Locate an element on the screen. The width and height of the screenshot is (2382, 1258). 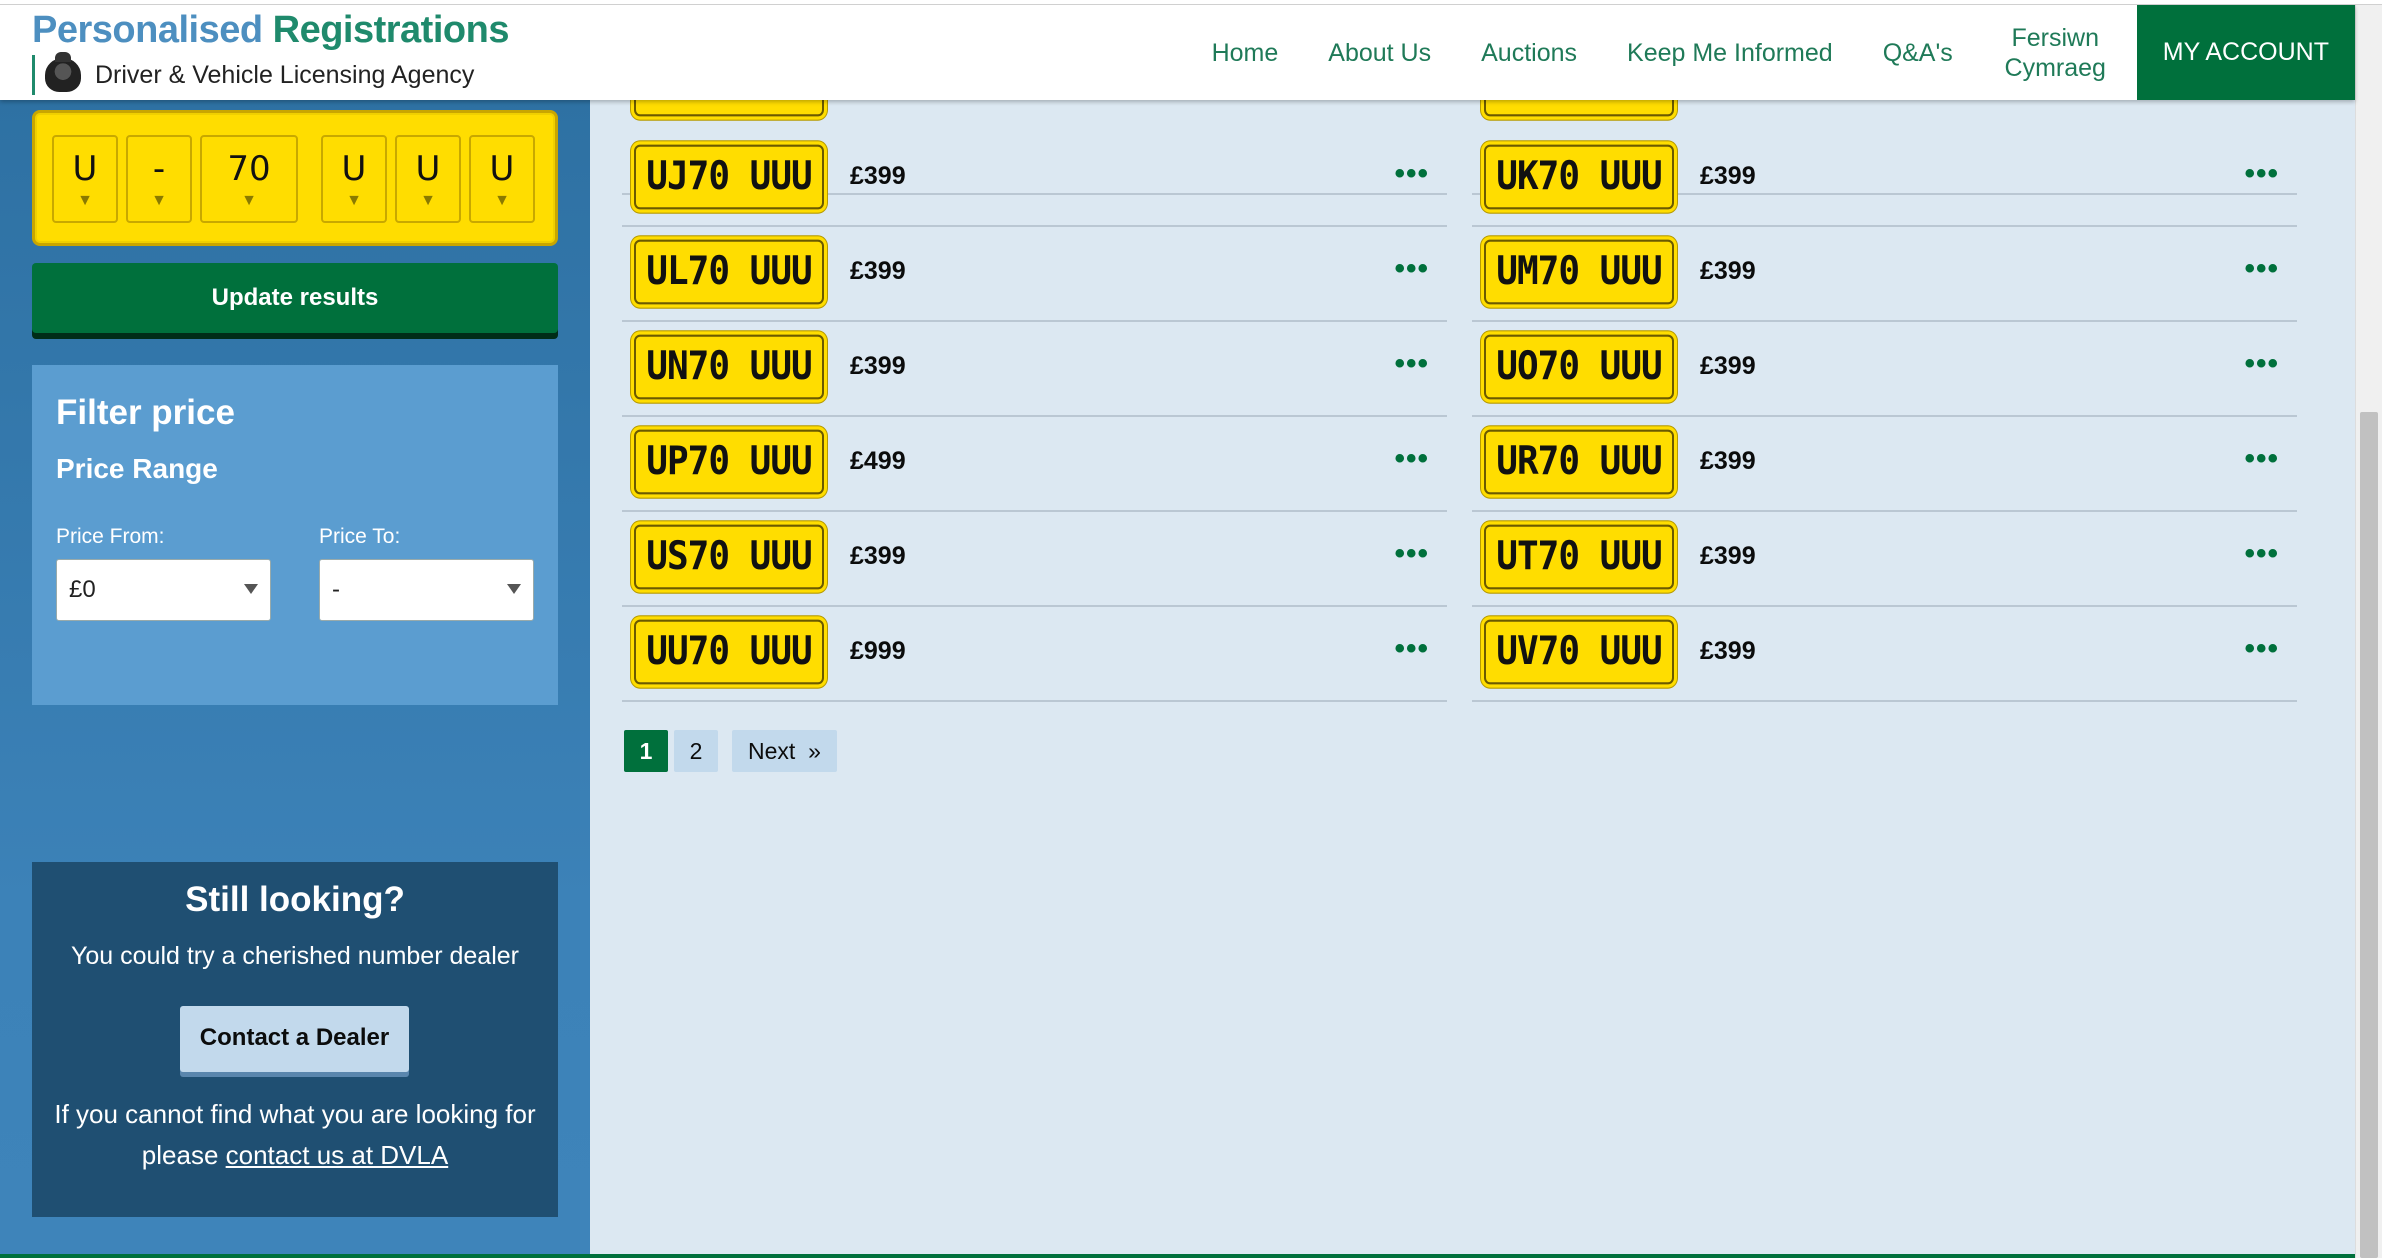
scrollbar-thumb is located at coordinates (2369, 835).